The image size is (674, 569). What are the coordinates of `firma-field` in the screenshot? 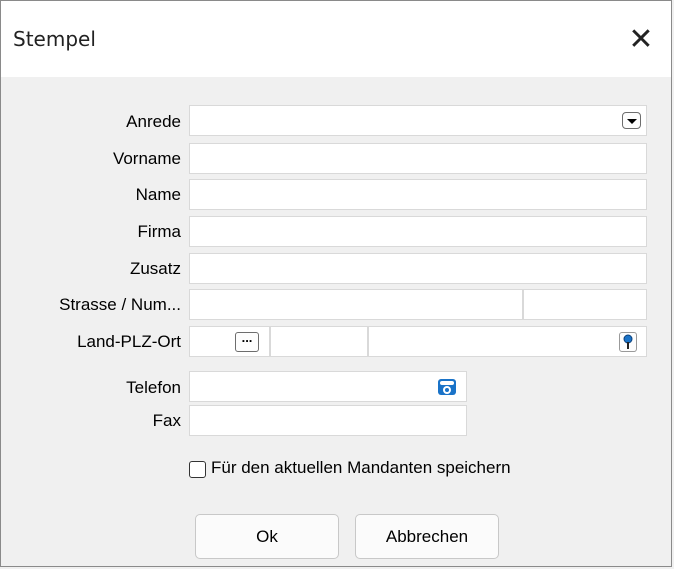 It's located at (418, 231).